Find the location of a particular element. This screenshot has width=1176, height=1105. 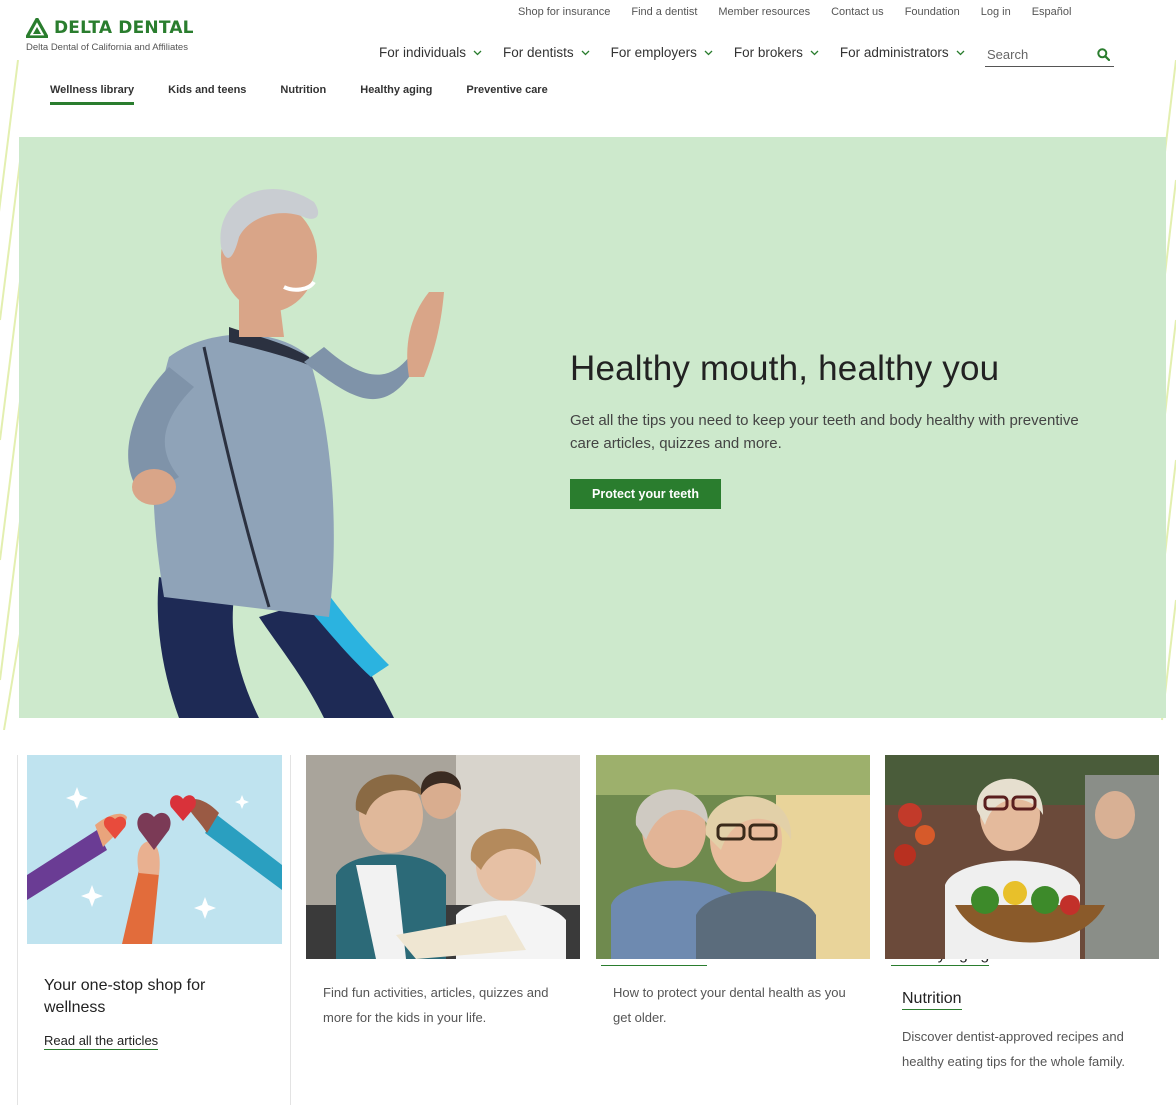

nav-for-dentists: For dentists is located at coordinates (546, 52).